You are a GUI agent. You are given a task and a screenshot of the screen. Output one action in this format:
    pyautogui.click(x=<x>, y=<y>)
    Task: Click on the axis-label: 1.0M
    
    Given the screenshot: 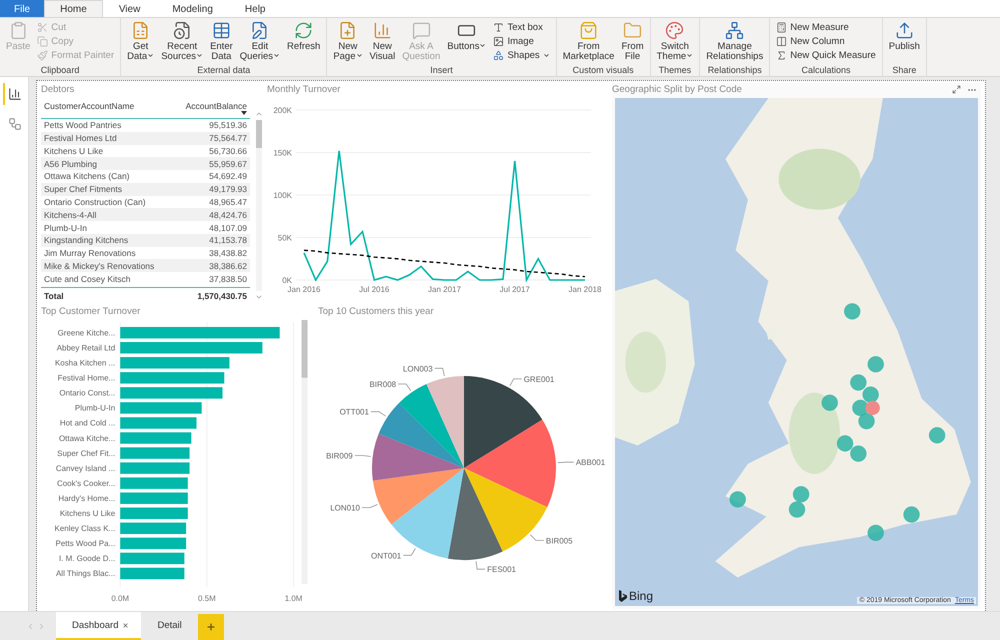 What is the action you would take?
    pyautogui.click(x=293, y=599)
    